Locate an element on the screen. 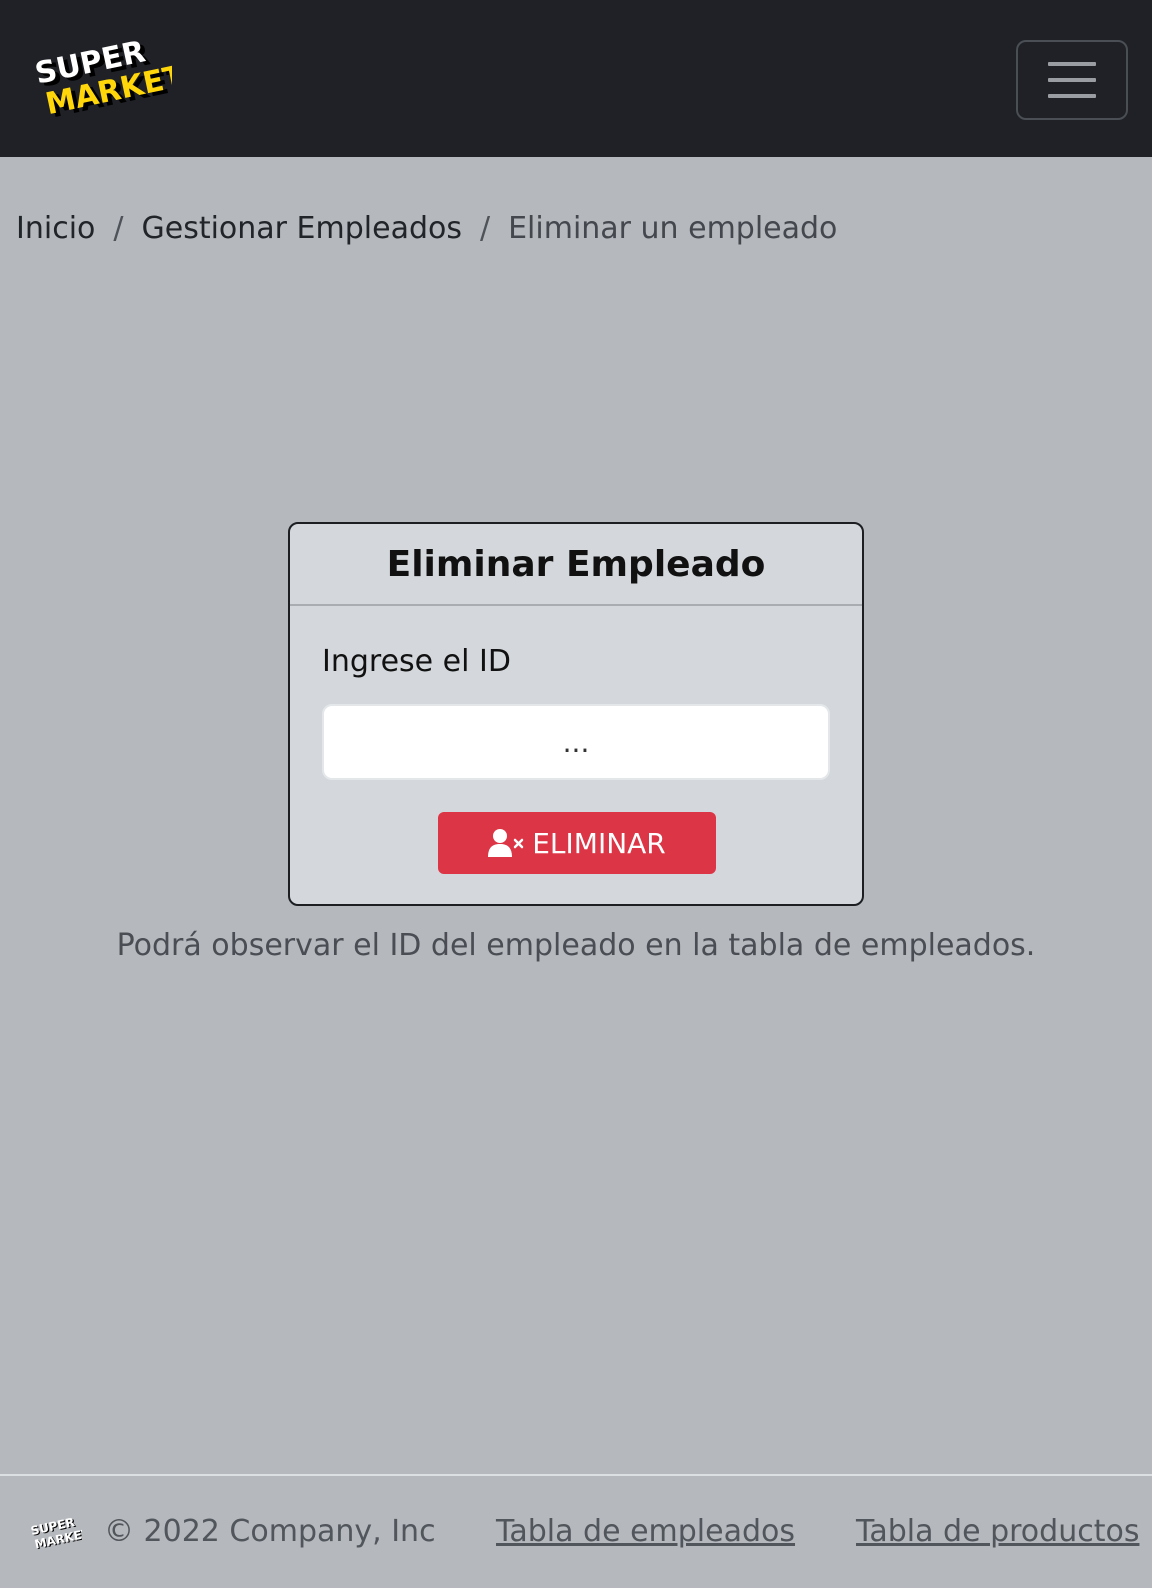  delete-button-label: ELIMINAR is located at coordinates (599, 843).